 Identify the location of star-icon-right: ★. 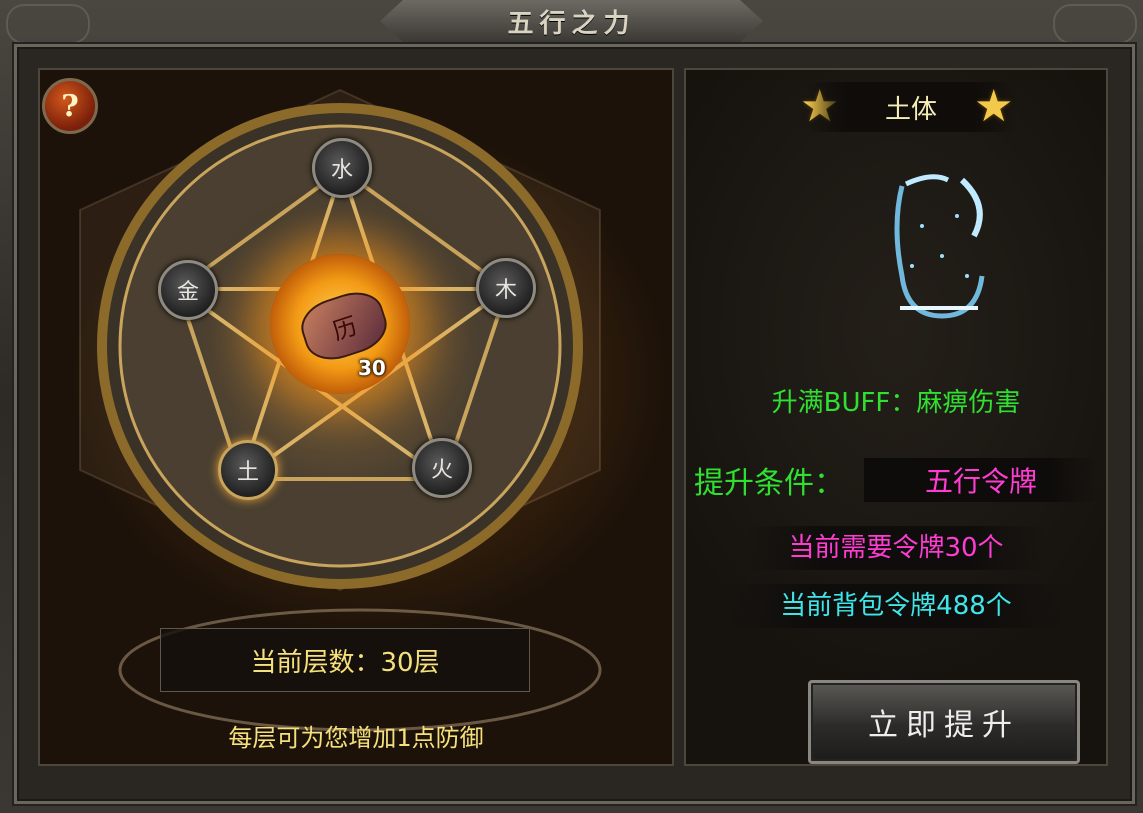
(994, 106).